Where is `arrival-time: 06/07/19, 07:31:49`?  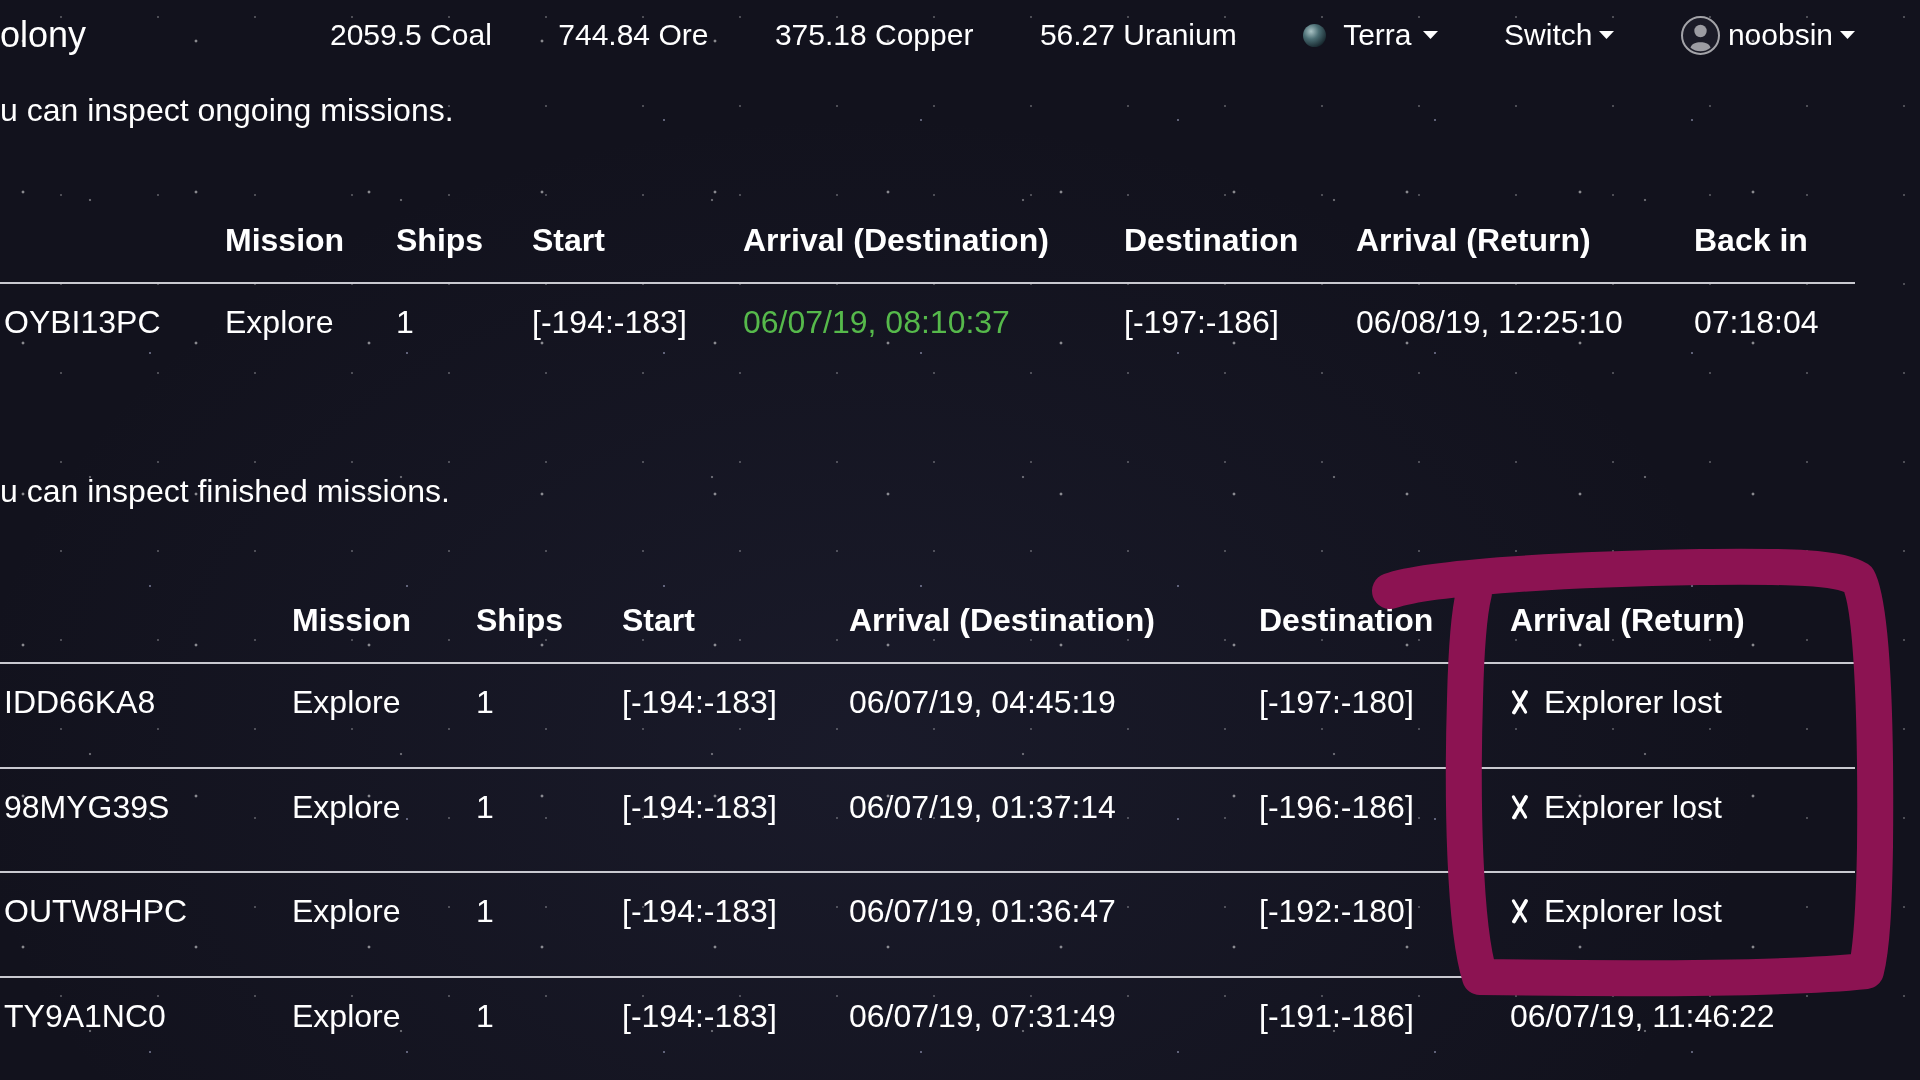
arrival-time: 06/07/19, 07:31:49 is located at coordinates (982, 1015).